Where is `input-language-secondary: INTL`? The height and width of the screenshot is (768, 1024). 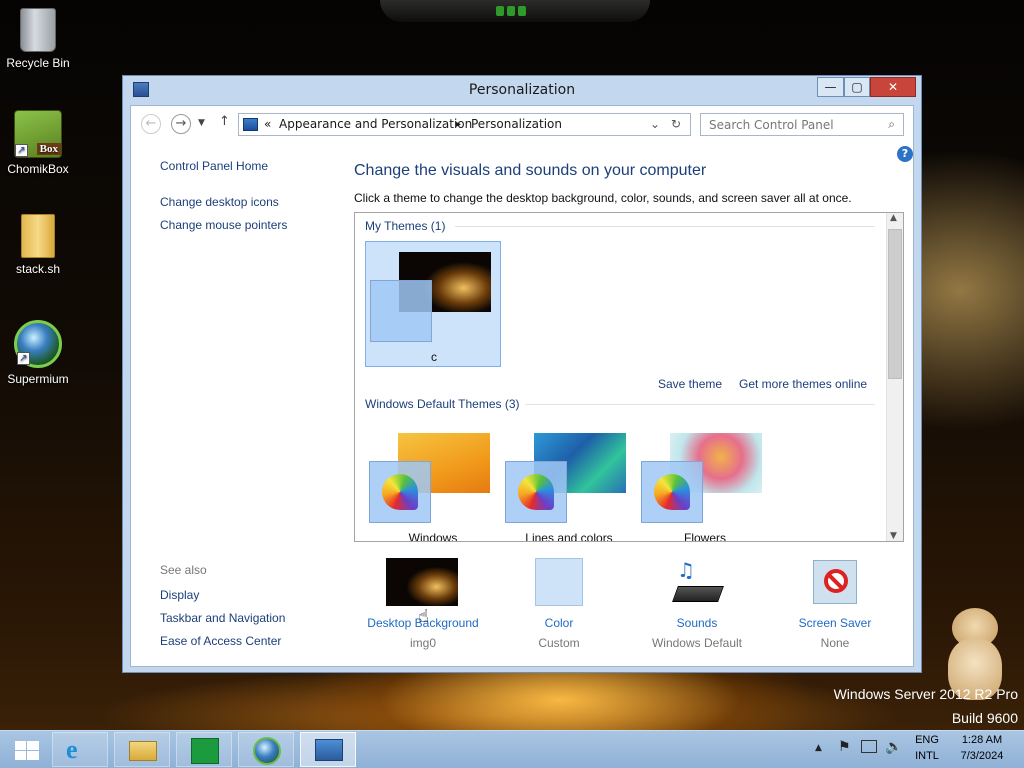 input-language-secondary: INTL is located at coordinates (927, 756).